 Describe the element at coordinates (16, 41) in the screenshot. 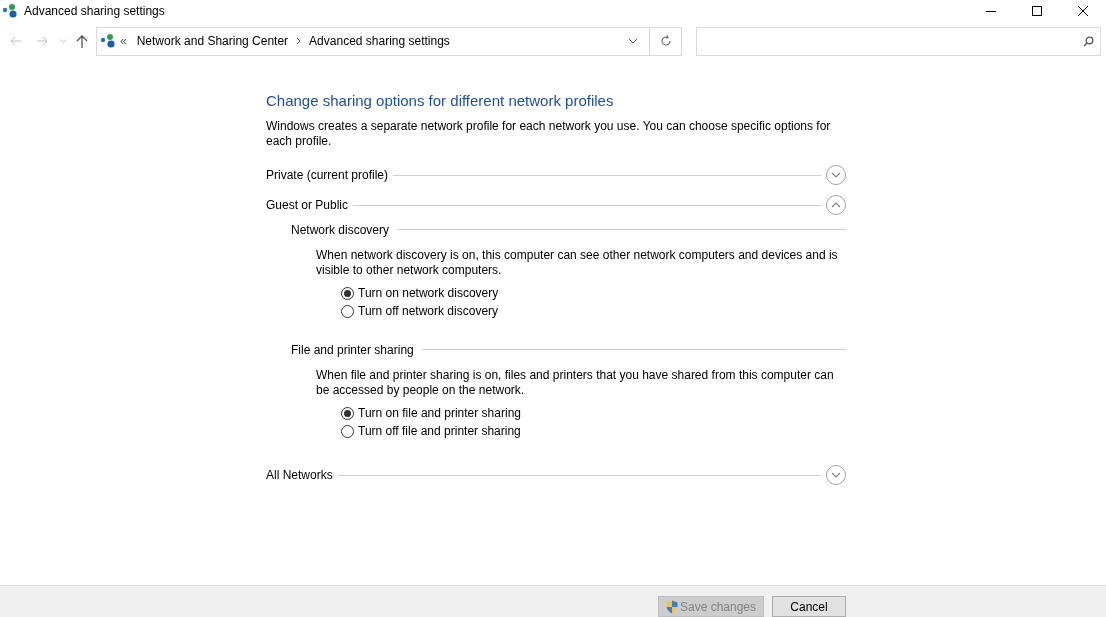

I see `left-arrow-icon` at that location.